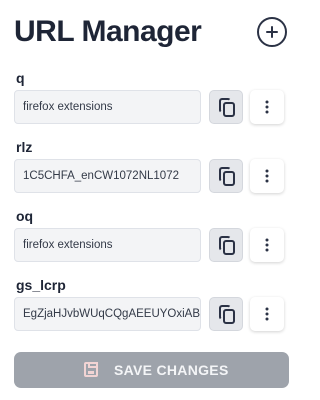 The height and width of the screenshot is (400, 320). Describe the element at coordinates (107, 314) in the screenshot. I see `param-value-input: EgZjaHJvbWUqCQgAEEUYOxiABD` at that location.